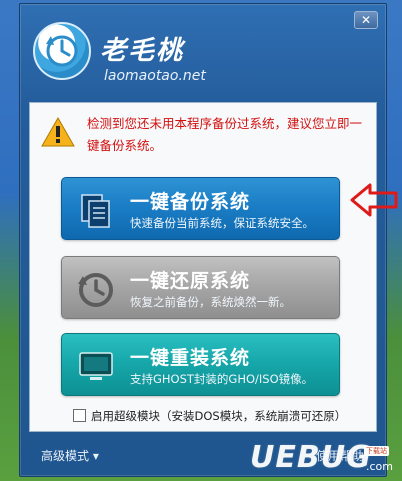  What do you see at coordinates (79, 415) in the screenshot?
I see `super-module-checkbox` at bounding box center [79, 415].